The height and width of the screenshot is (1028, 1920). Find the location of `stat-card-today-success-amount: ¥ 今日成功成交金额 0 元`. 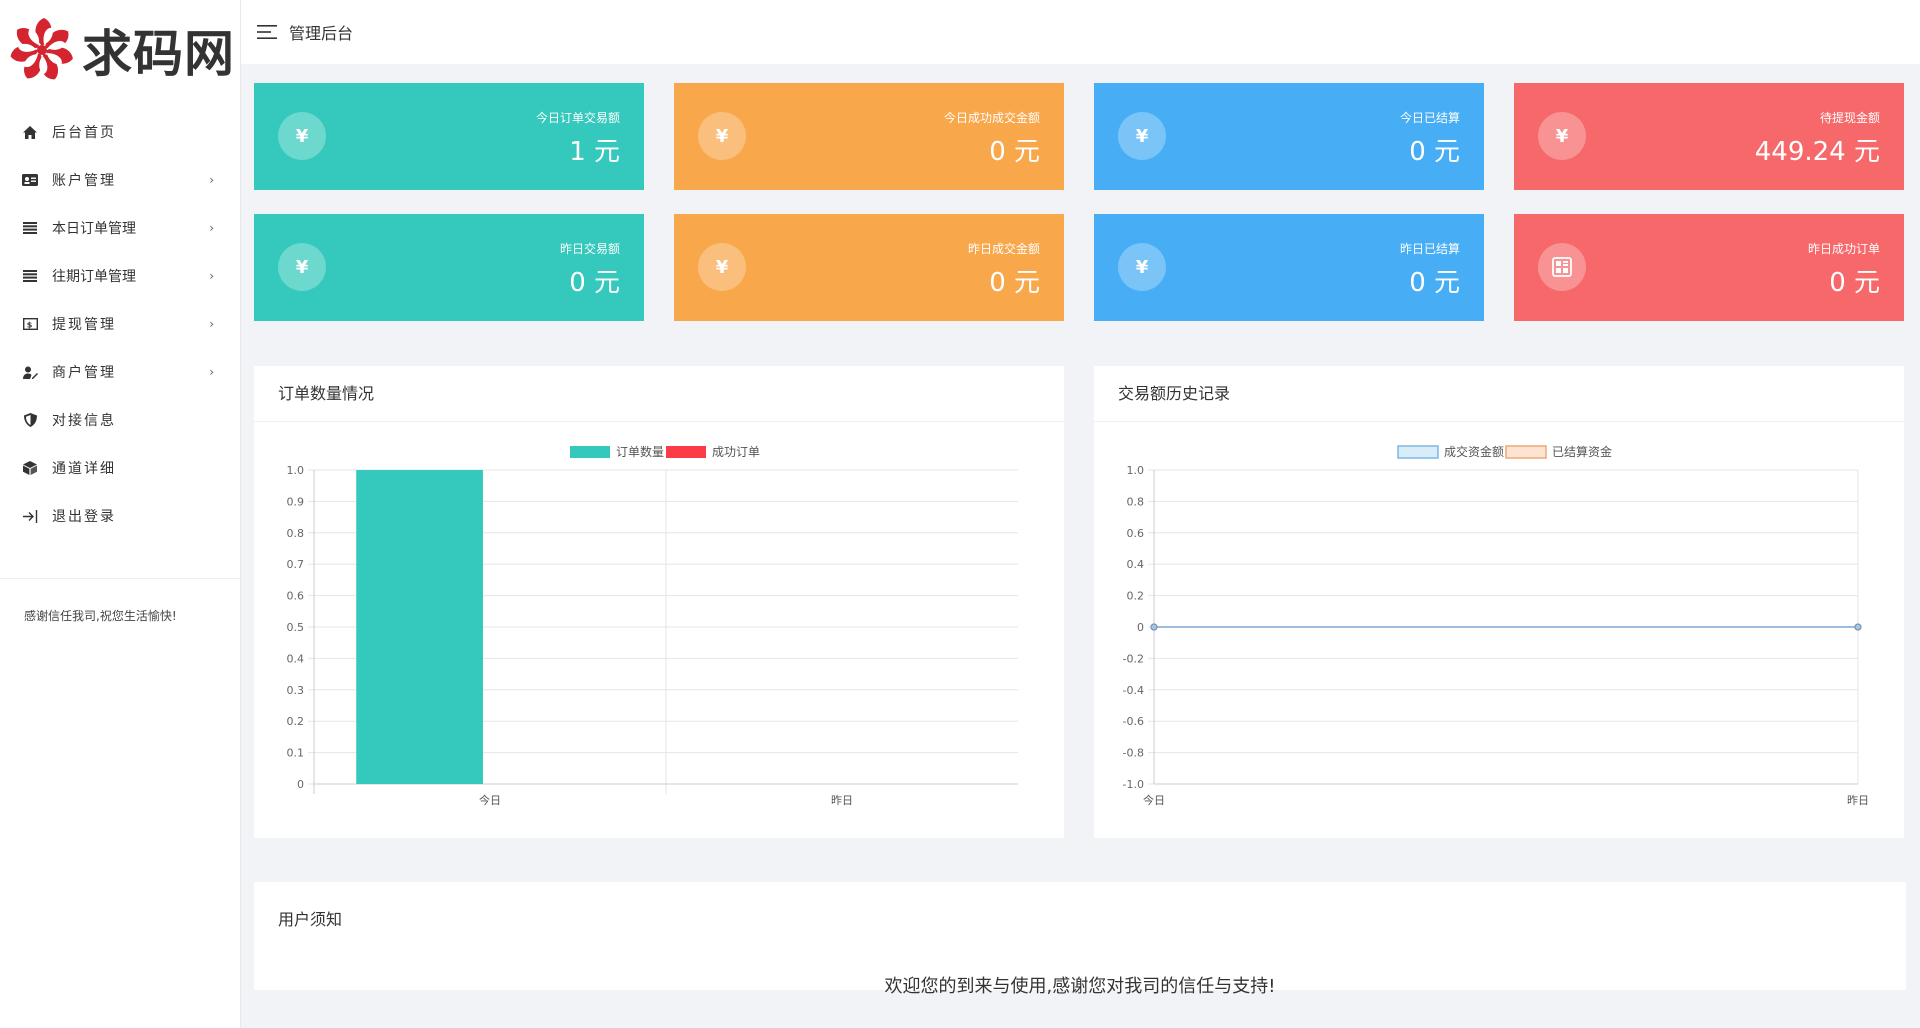

stat-card-today-success-amount: ¥ 今日成功成交金额 0 元 is located at coordinates (869, 136).